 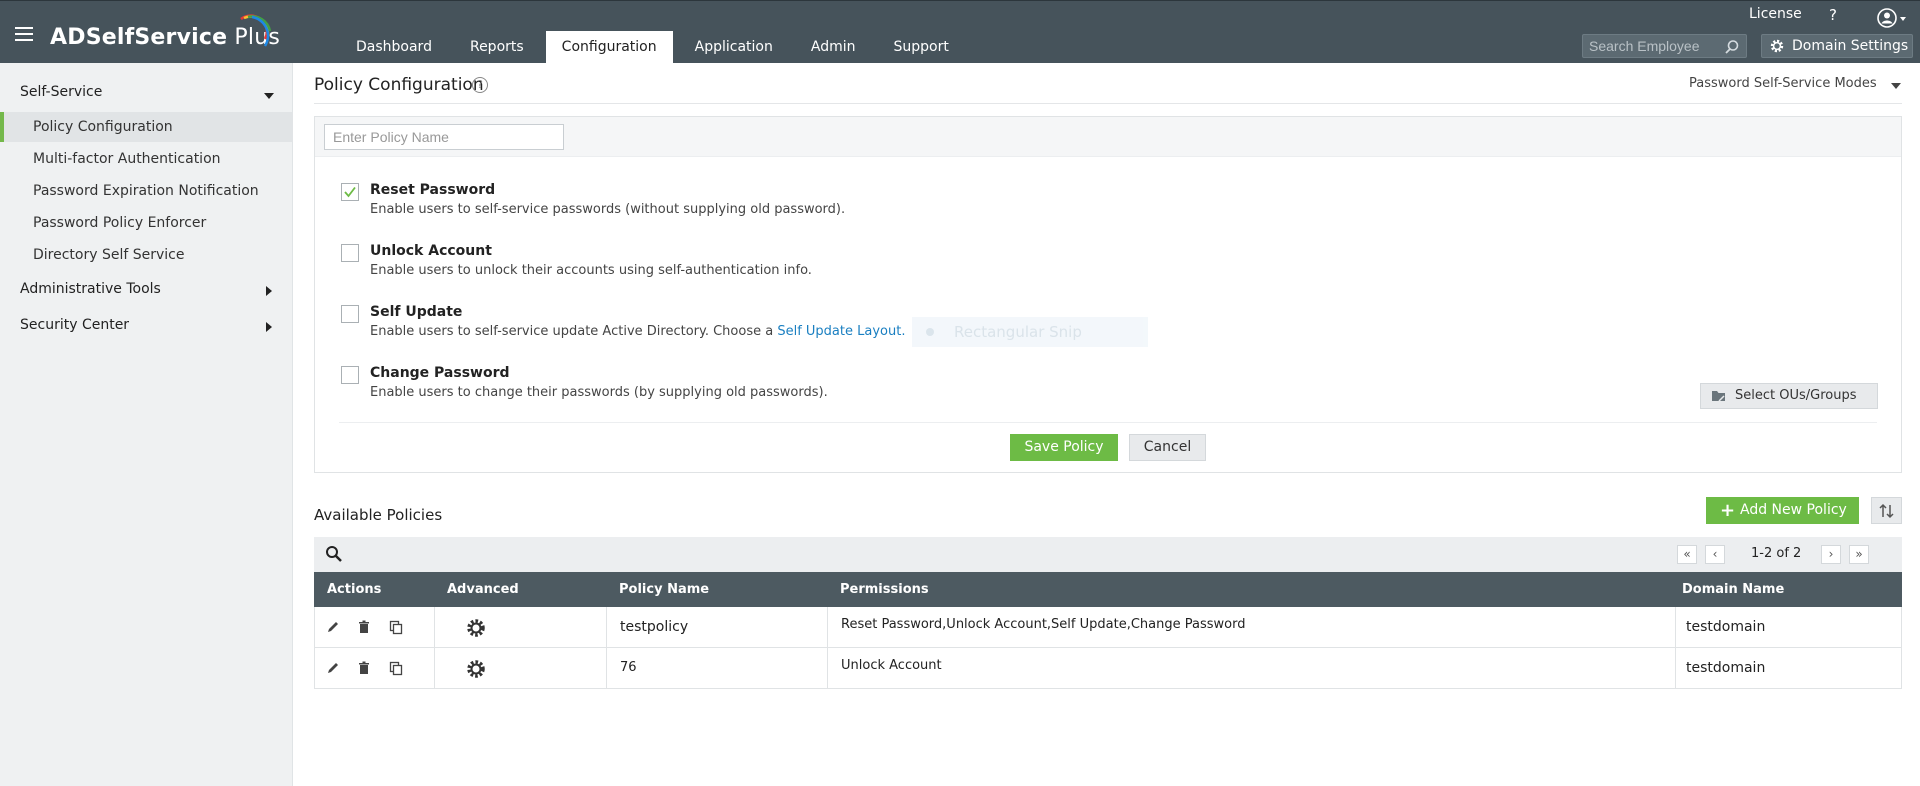 I want to click on menu-icon, so click(x=24, y=34).